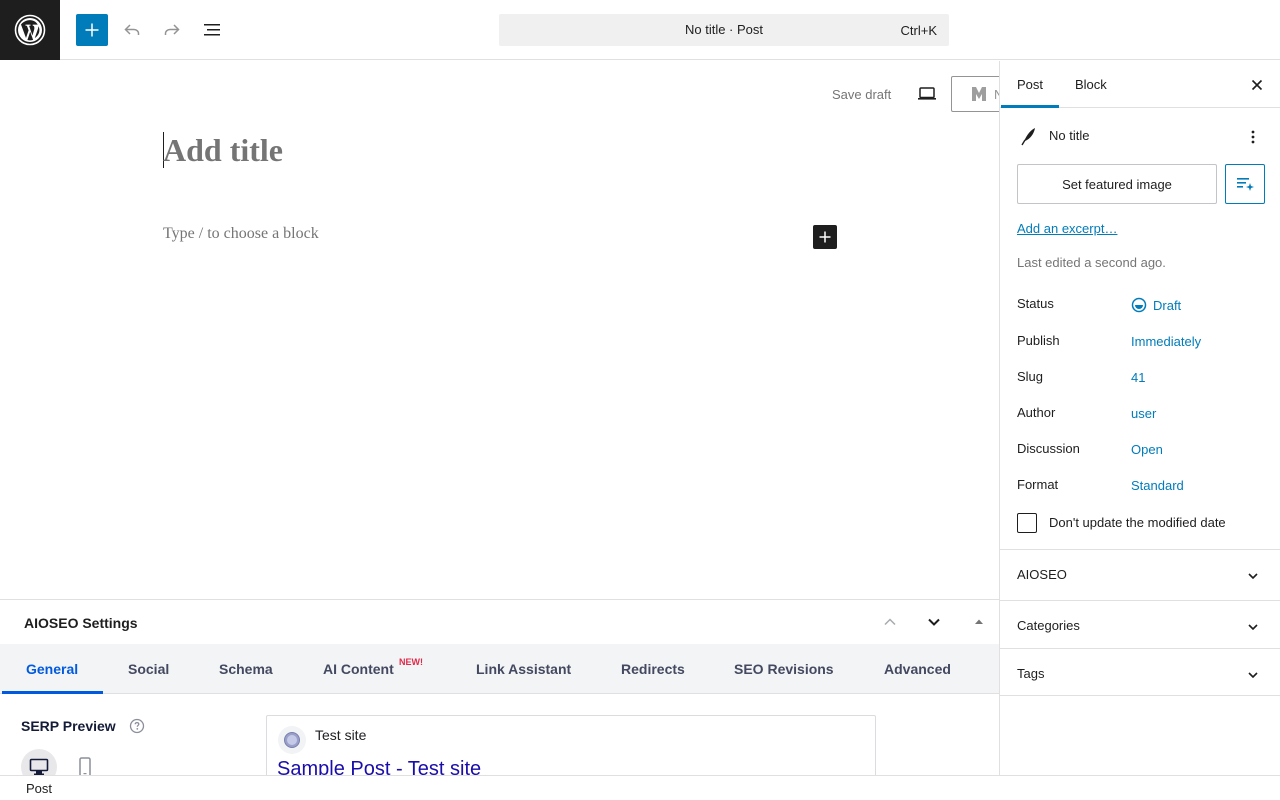  I want to click on desktop-preview-toggle, so click(39, 762).